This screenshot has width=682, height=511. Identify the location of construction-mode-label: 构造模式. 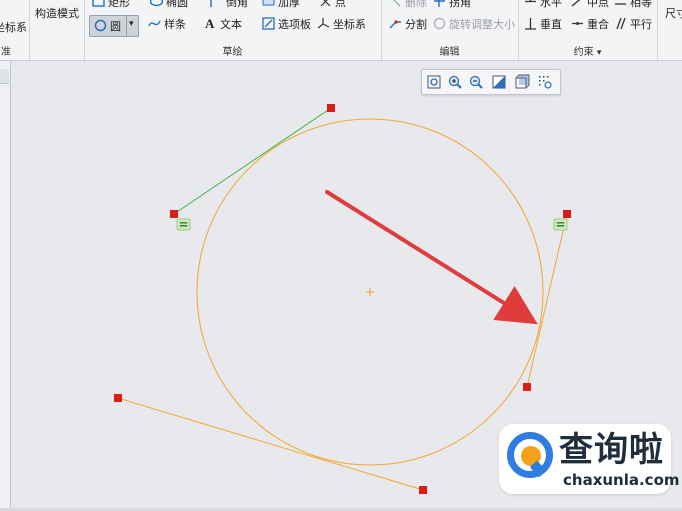
(57, 13).